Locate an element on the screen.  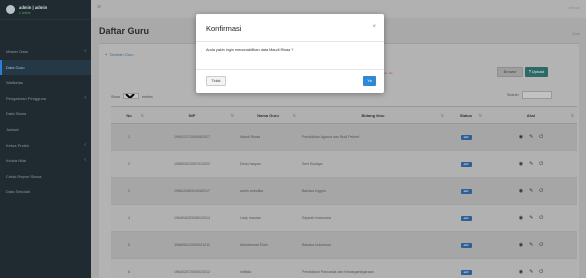
column-header-bidang-ilmu: Bidang Ilmu ⇅ is located at coordinates (373, 115).